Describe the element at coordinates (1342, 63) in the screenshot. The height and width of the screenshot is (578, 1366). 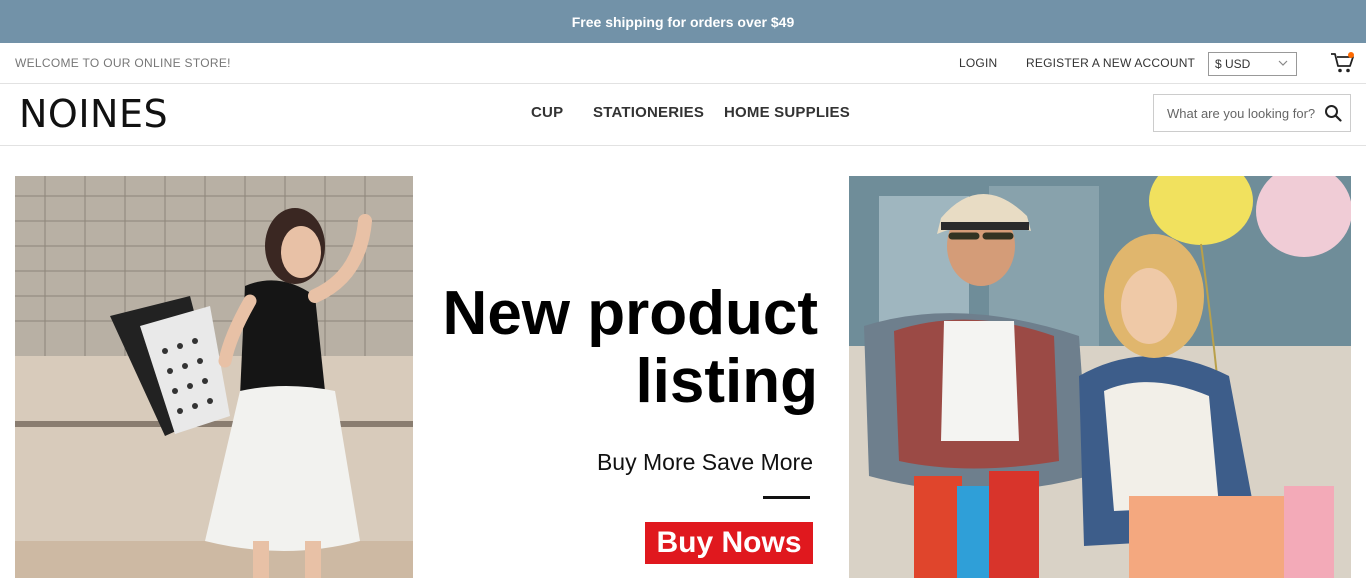
I see `cart-icon` at that location.